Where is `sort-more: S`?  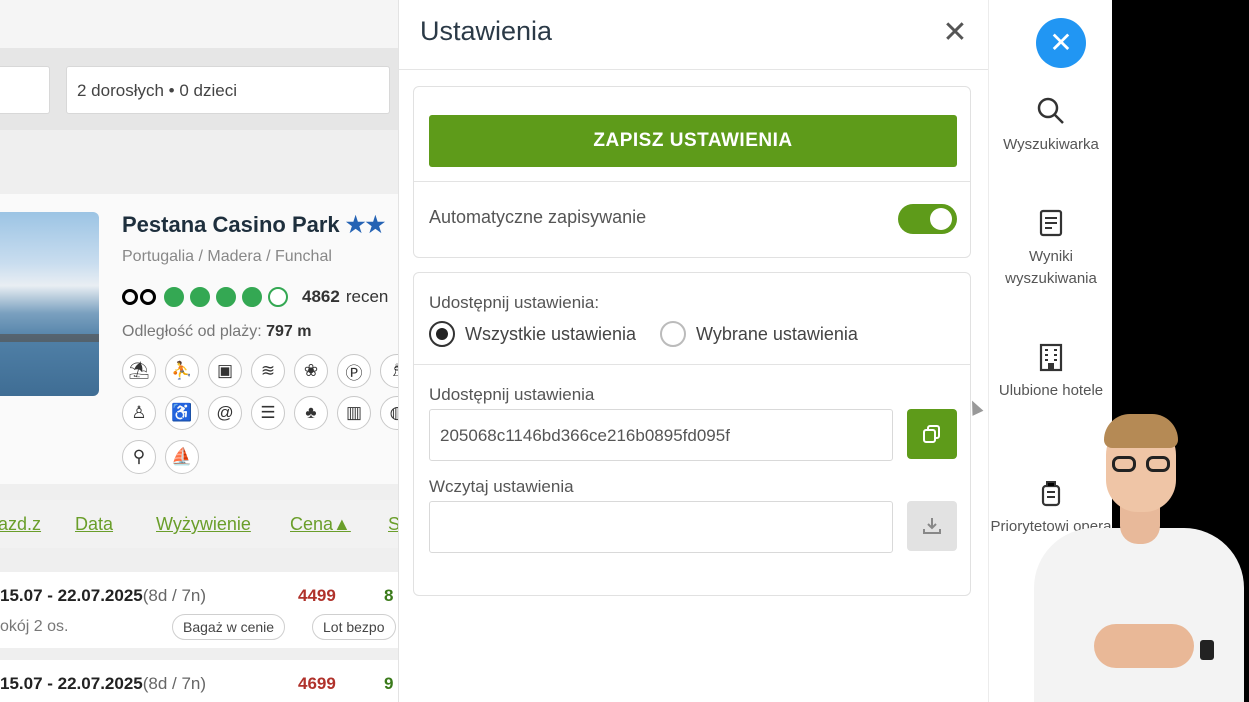
sort-more: S is located at coordinates (393, 524).